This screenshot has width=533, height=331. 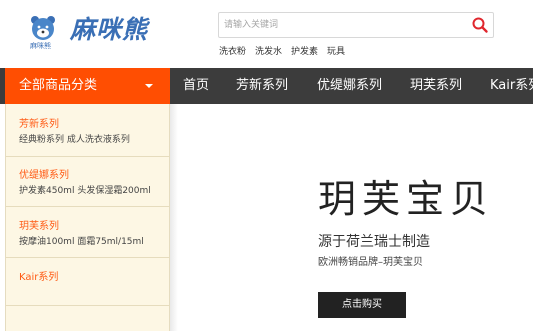 I want to click on nav-item-youtina: 优缇娜系列, so click(x=349, y=86).